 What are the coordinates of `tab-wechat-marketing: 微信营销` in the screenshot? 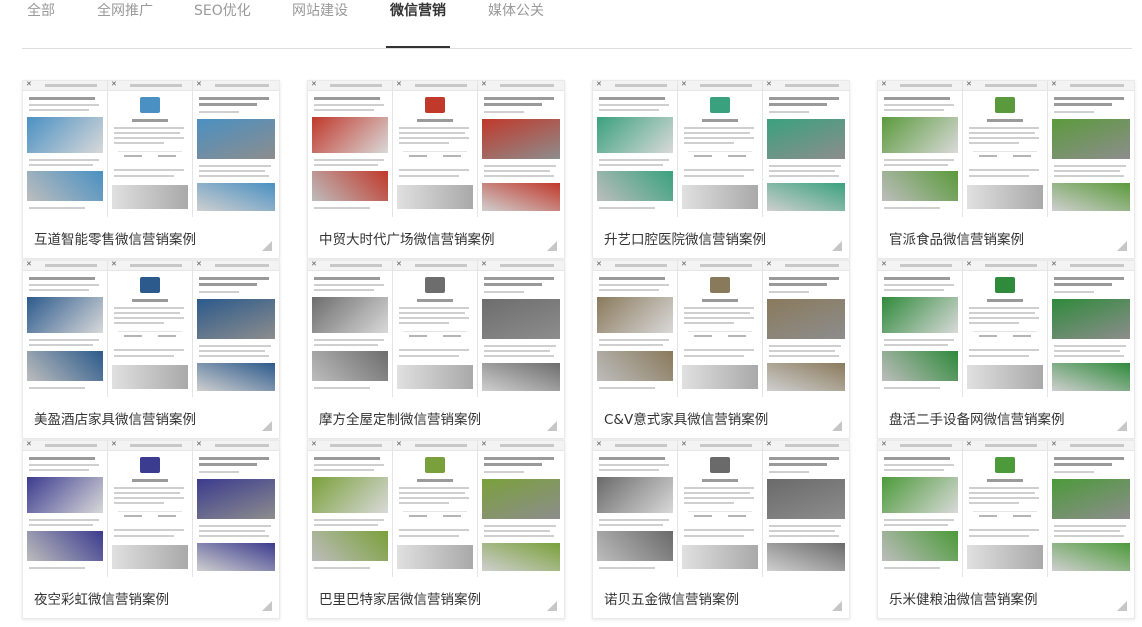 It's located at (418, 11).